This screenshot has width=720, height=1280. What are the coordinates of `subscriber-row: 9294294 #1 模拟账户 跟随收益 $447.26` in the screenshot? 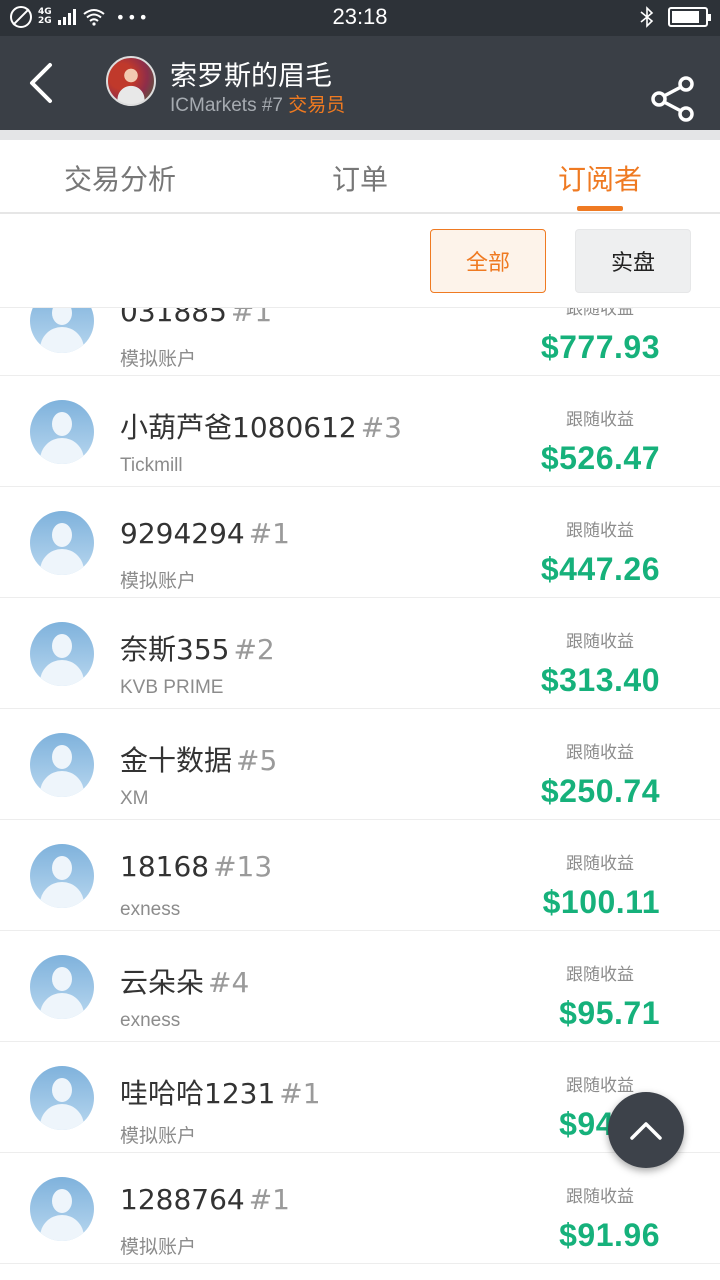 It's located at (360, 542).